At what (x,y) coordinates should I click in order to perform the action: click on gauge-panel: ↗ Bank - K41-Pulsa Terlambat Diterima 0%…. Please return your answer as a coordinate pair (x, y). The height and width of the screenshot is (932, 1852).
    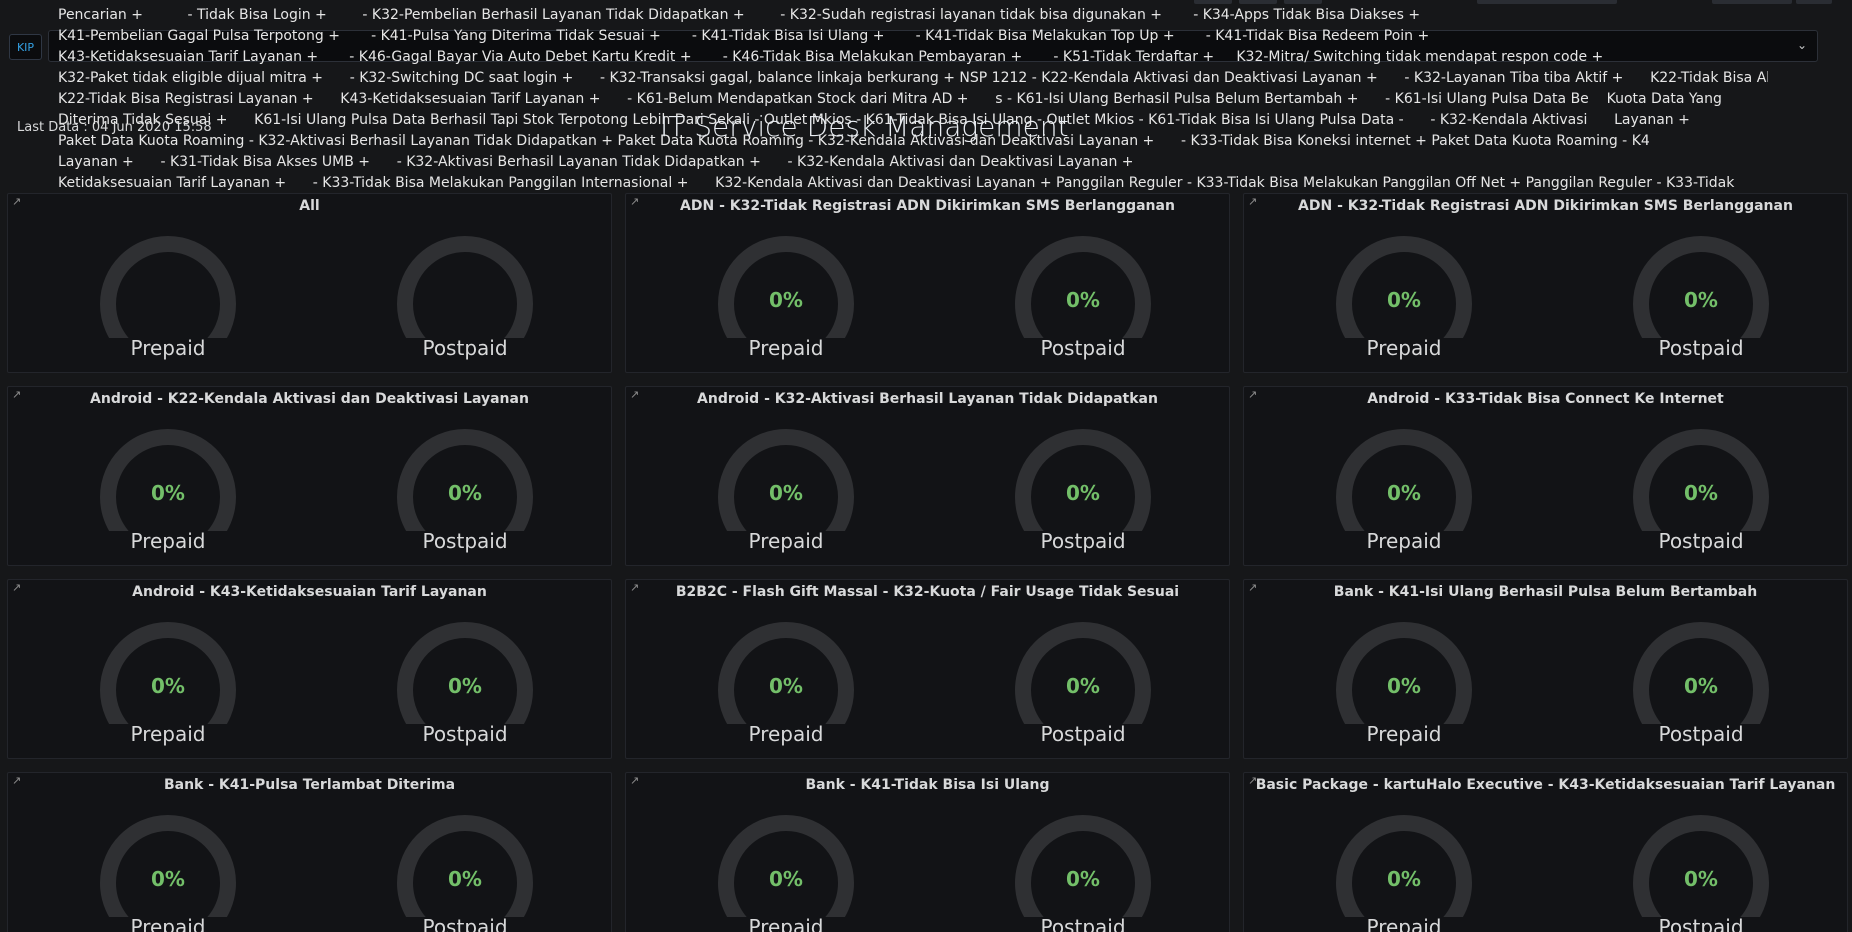
    Looking at the image, I should click on (309, 852).